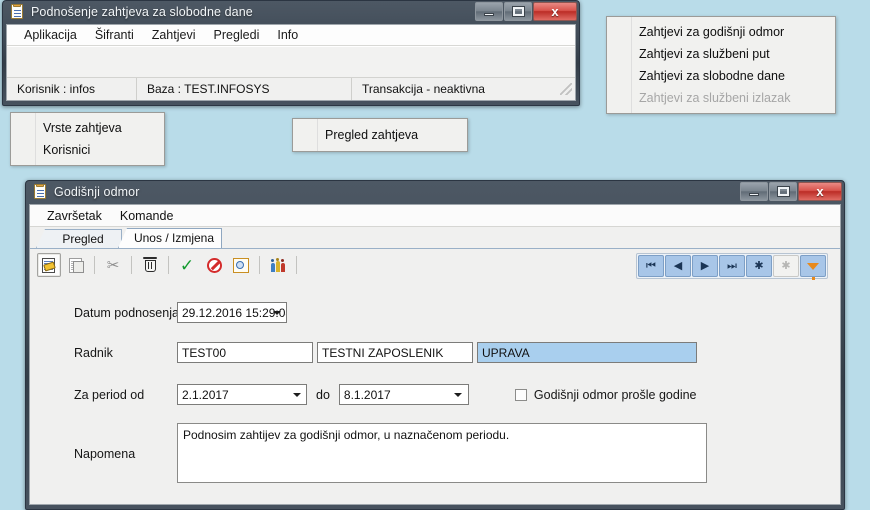 Image resolution: width=870 pixels, height=510 pixels. I want to click on form-window-title: Godišnji odmor, so click(97, 192).